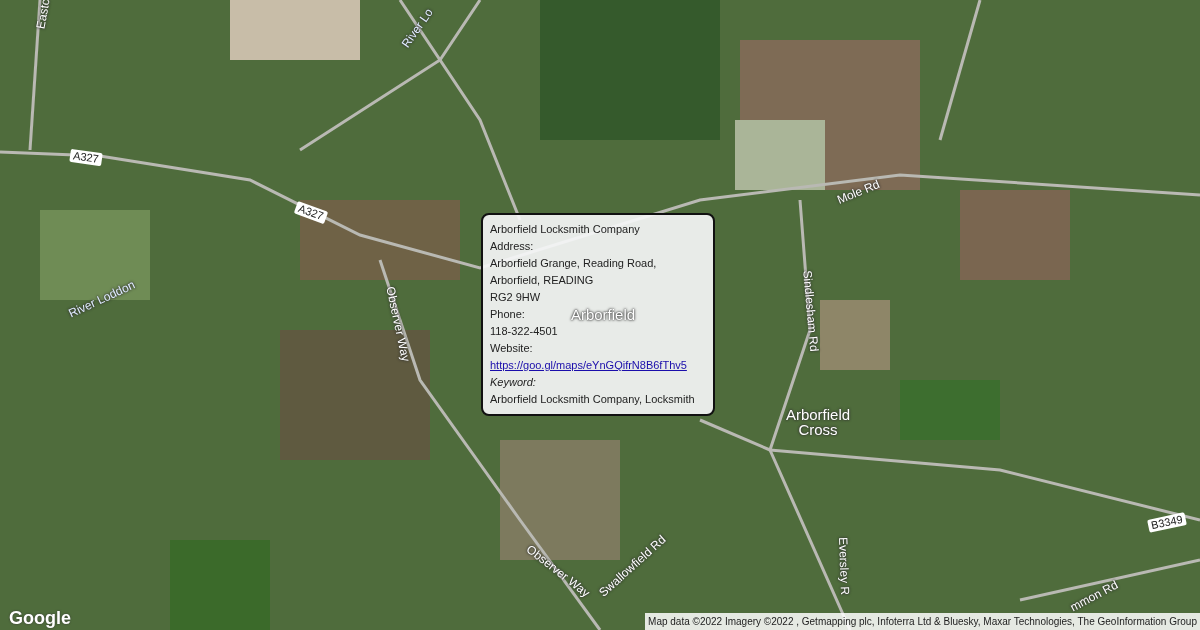  What do you see at coordinates (565, 229) in the screenshot?
I see `info-text: Arborfield Locksmith Company` at bounding box center [565, 229].